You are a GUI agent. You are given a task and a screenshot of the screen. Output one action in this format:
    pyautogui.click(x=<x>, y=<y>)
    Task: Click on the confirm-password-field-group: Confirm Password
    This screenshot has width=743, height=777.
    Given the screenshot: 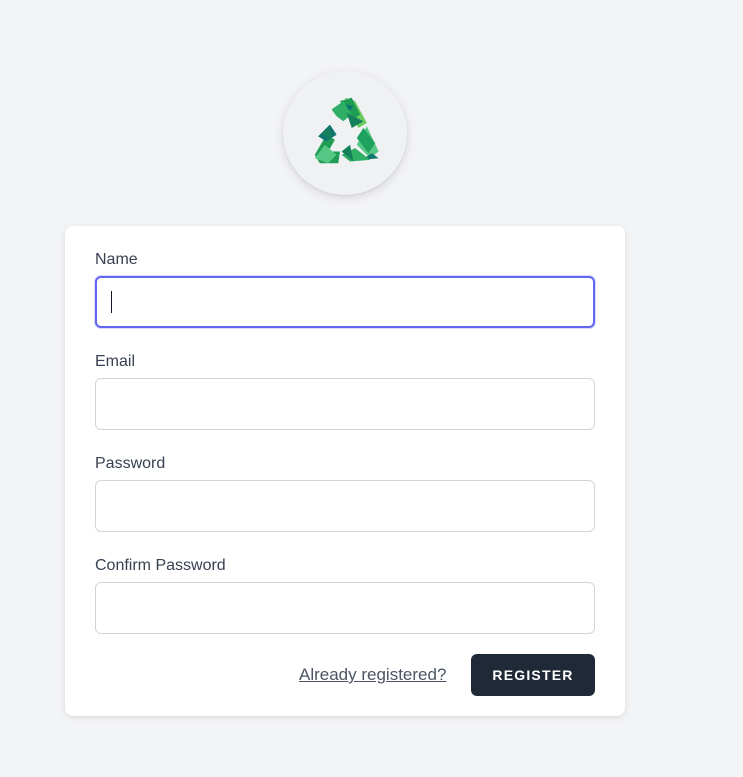 What is the action you would take?
    pyautogui.click(x=345, y=595)
    